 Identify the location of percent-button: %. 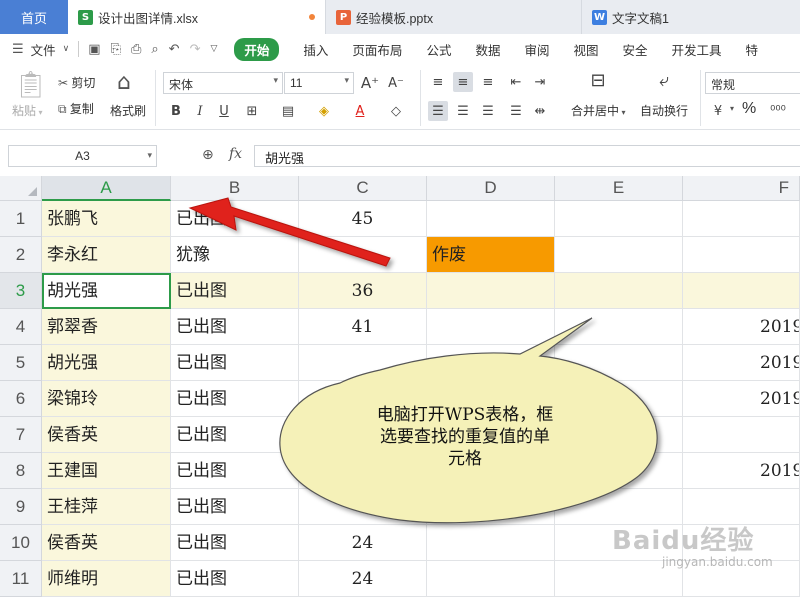
(749, 109).